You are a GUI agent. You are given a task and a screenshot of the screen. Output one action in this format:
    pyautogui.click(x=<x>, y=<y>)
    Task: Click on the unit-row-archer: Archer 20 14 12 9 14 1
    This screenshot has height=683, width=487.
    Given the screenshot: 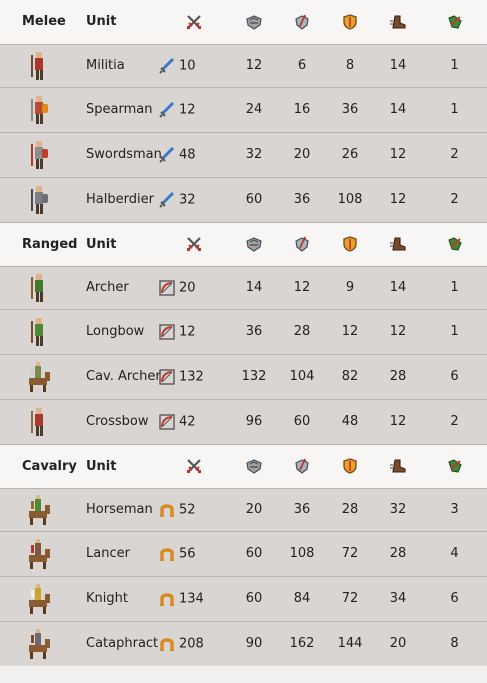 What is the action you would take?
    pyautogui.click(x=243, y=287)
    